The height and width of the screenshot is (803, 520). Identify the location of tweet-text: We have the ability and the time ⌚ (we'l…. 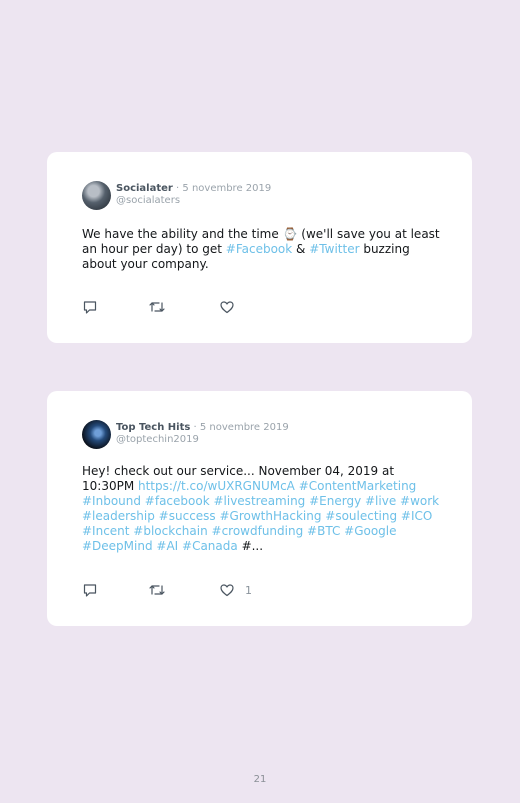
(262, 249).